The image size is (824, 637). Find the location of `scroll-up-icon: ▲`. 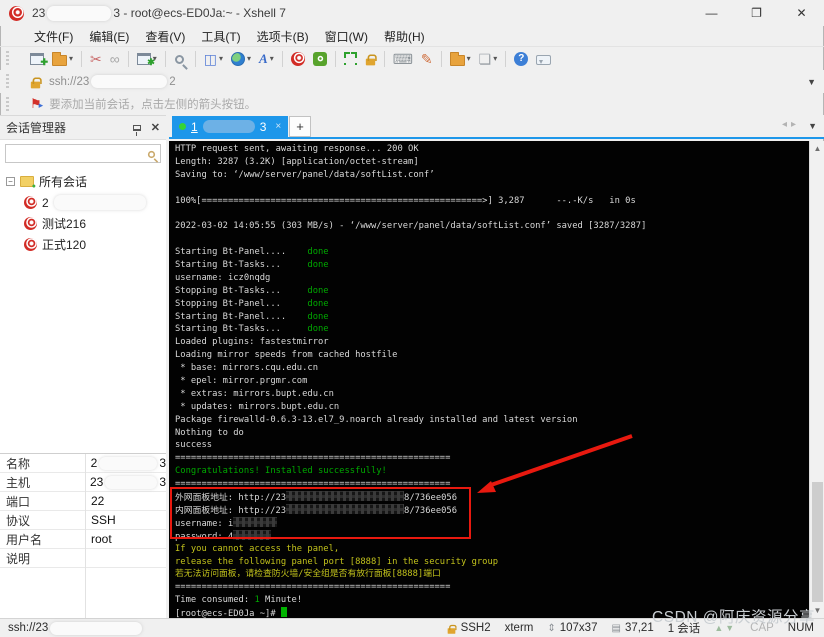

scroll-up-icon: ▲ is located at coordinates (817, 148).